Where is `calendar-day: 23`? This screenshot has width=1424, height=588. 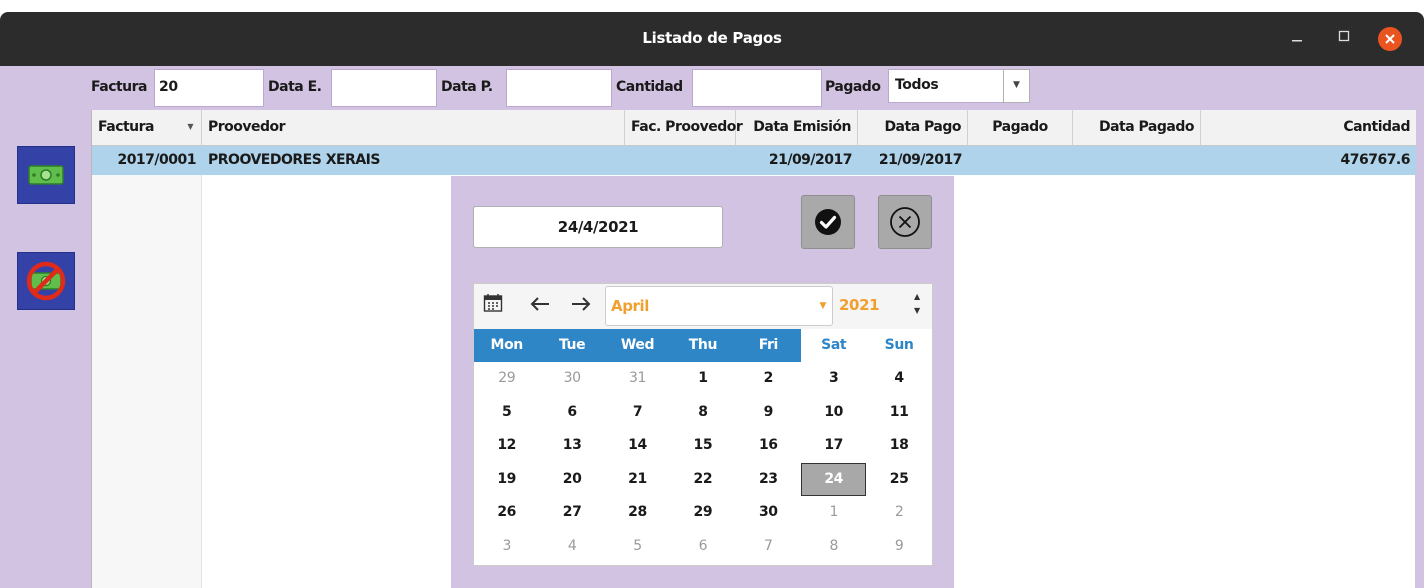
calendar-day: 23 is located at coordinates (768, 479).